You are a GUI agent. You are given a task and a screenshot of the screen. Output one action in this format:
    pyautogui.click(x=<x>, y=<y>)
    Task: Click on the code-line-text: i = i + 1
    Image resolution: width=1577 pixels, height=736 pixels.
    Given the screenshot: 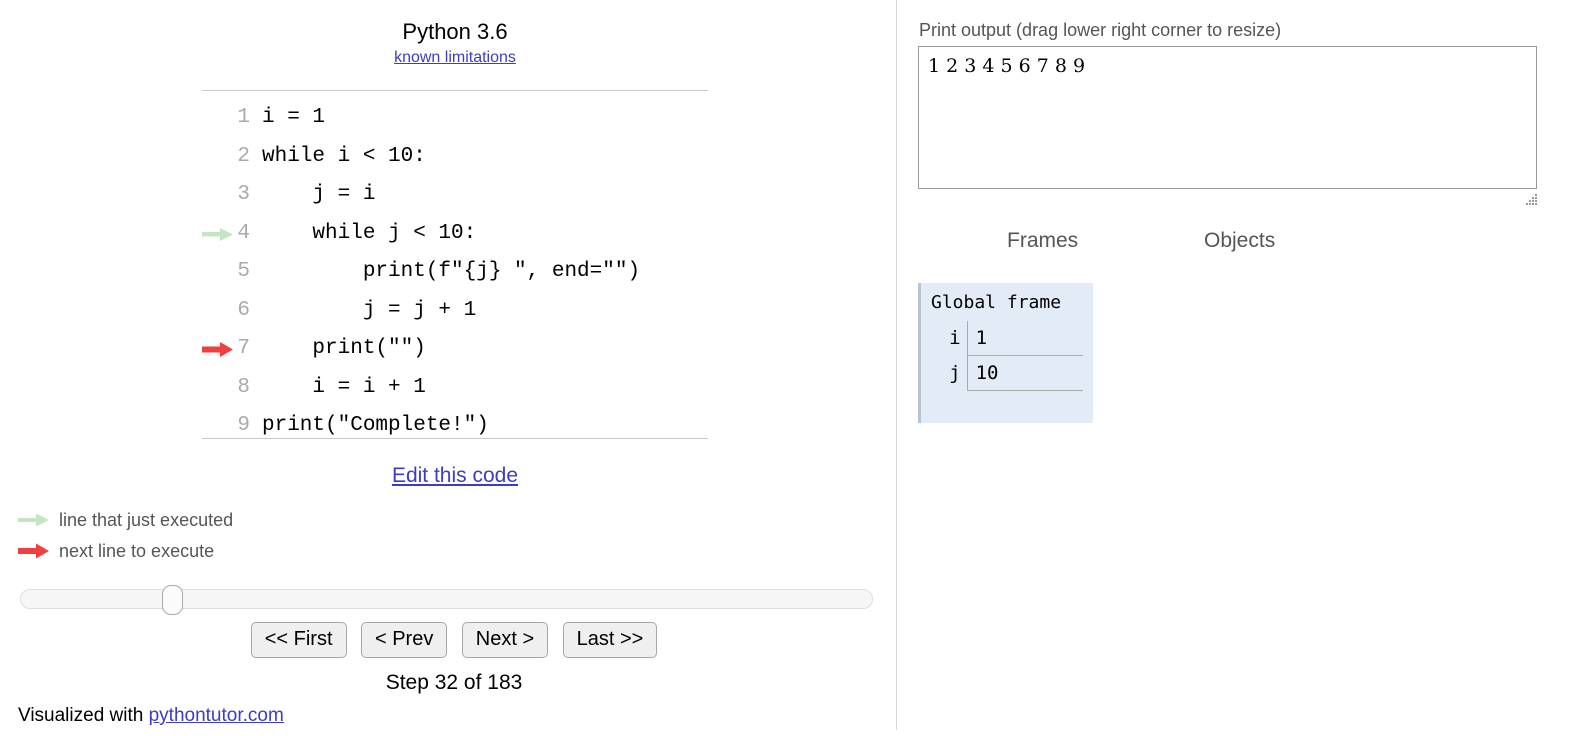 What is the action you would take?
    pyautogui.click(x=344, y=387)
    